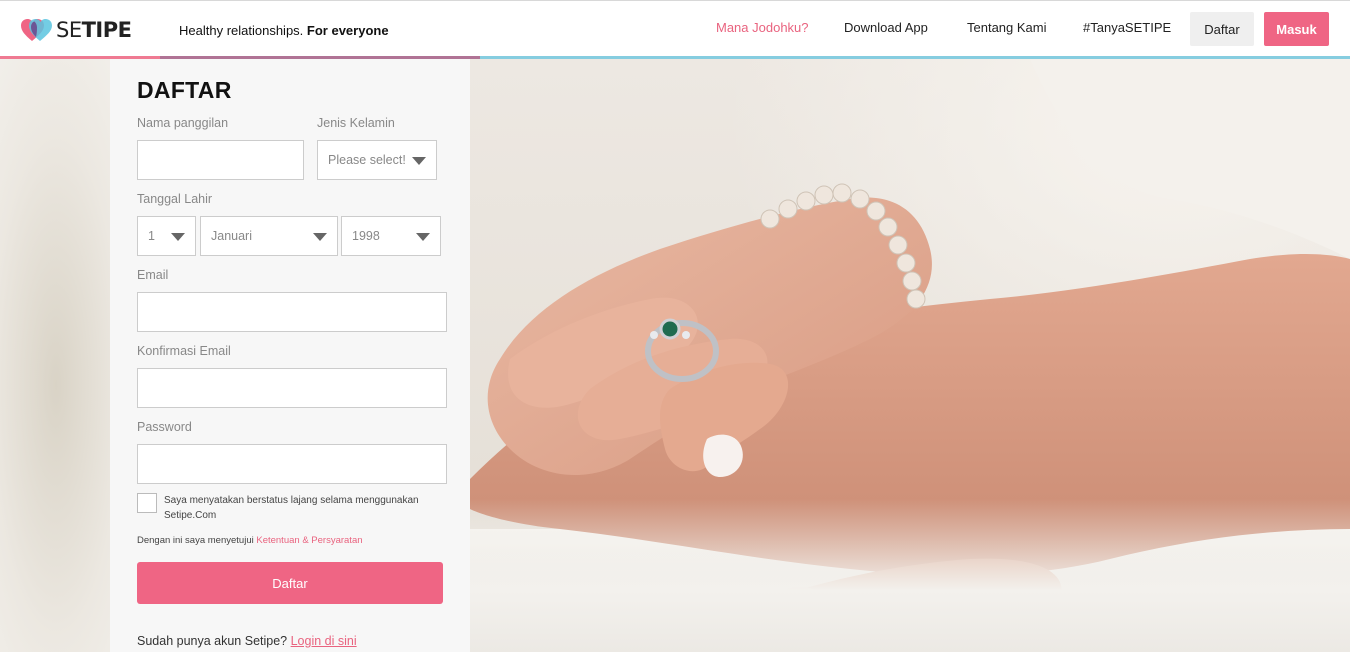  What do you see at coordinates (762, 27) in the screenshot?
I see `nav-mana-jodohku: Mana Jodohku?` at bounding box center [762, 27].